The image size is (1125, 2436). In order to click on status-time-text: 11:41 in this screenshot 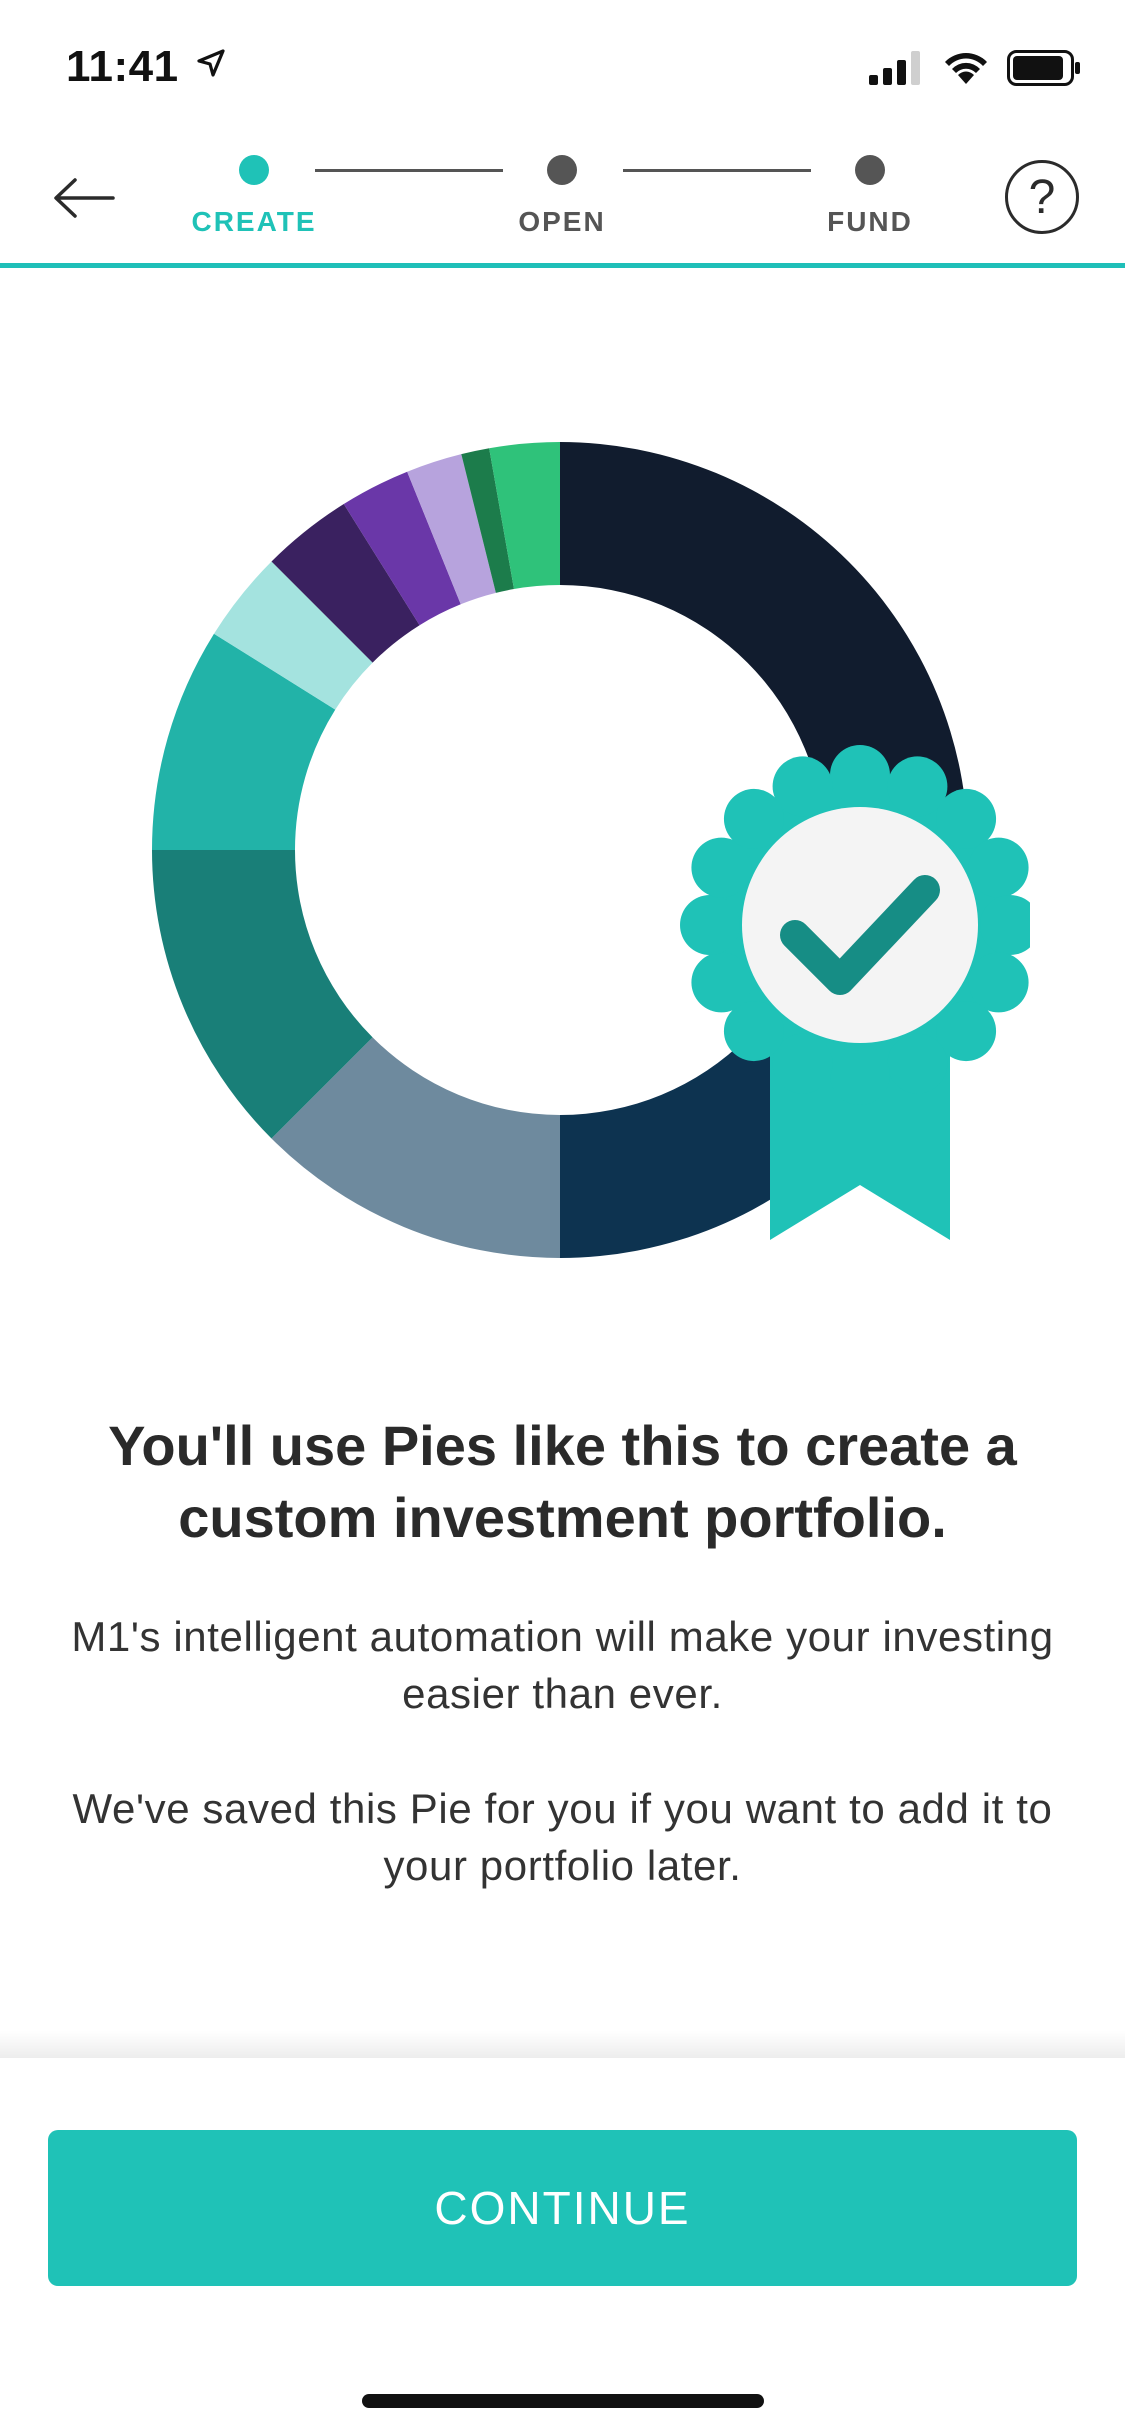, I will do `click(122, 66)`.